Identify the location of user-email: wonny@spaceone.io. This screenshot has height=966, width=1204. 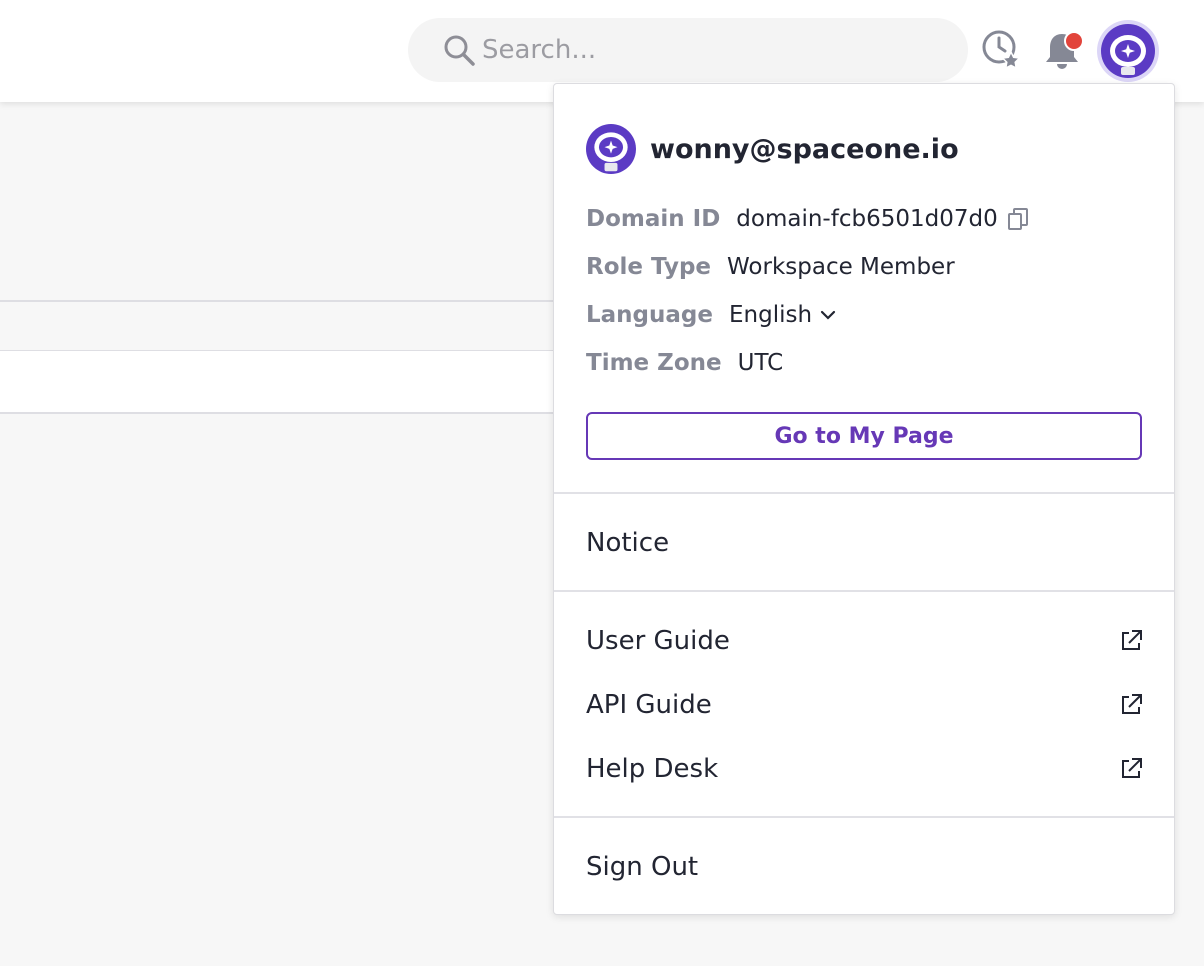
(804, 149).